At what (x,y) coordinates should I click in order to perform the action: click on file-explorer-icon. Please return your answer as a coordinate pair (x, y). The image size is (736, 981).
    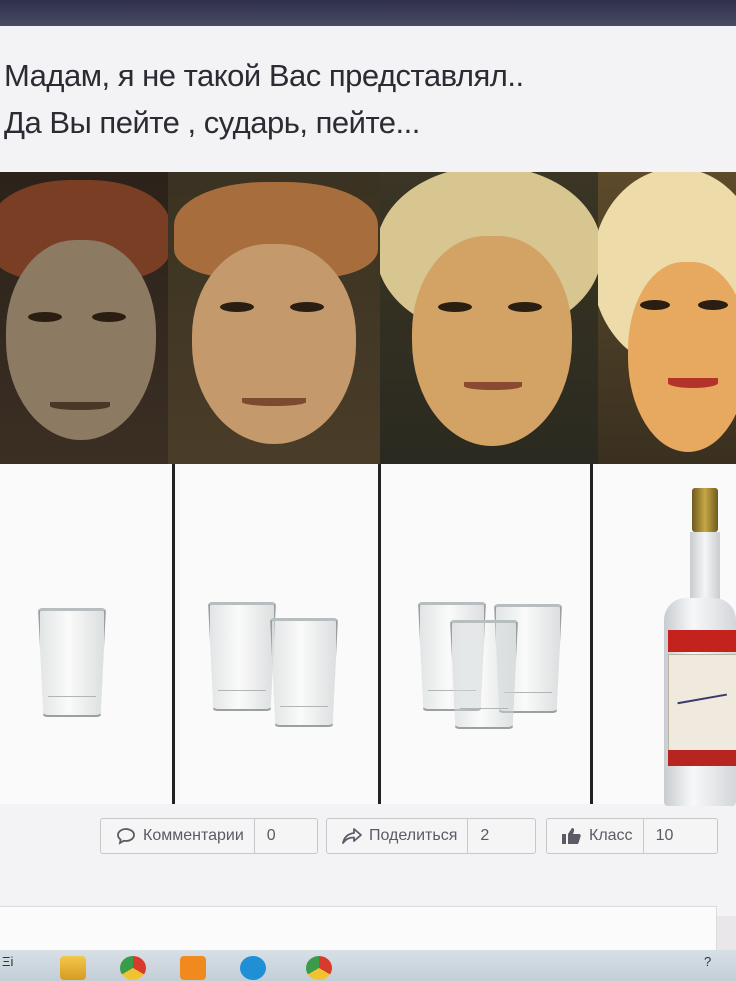
    Looking at the image, I should click on (73, 968).